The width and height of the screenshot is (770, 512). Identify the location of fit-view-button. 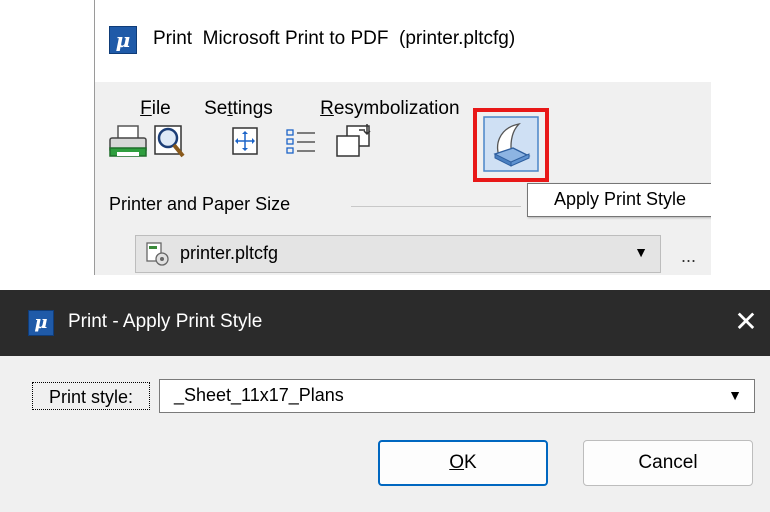
(246, 144).